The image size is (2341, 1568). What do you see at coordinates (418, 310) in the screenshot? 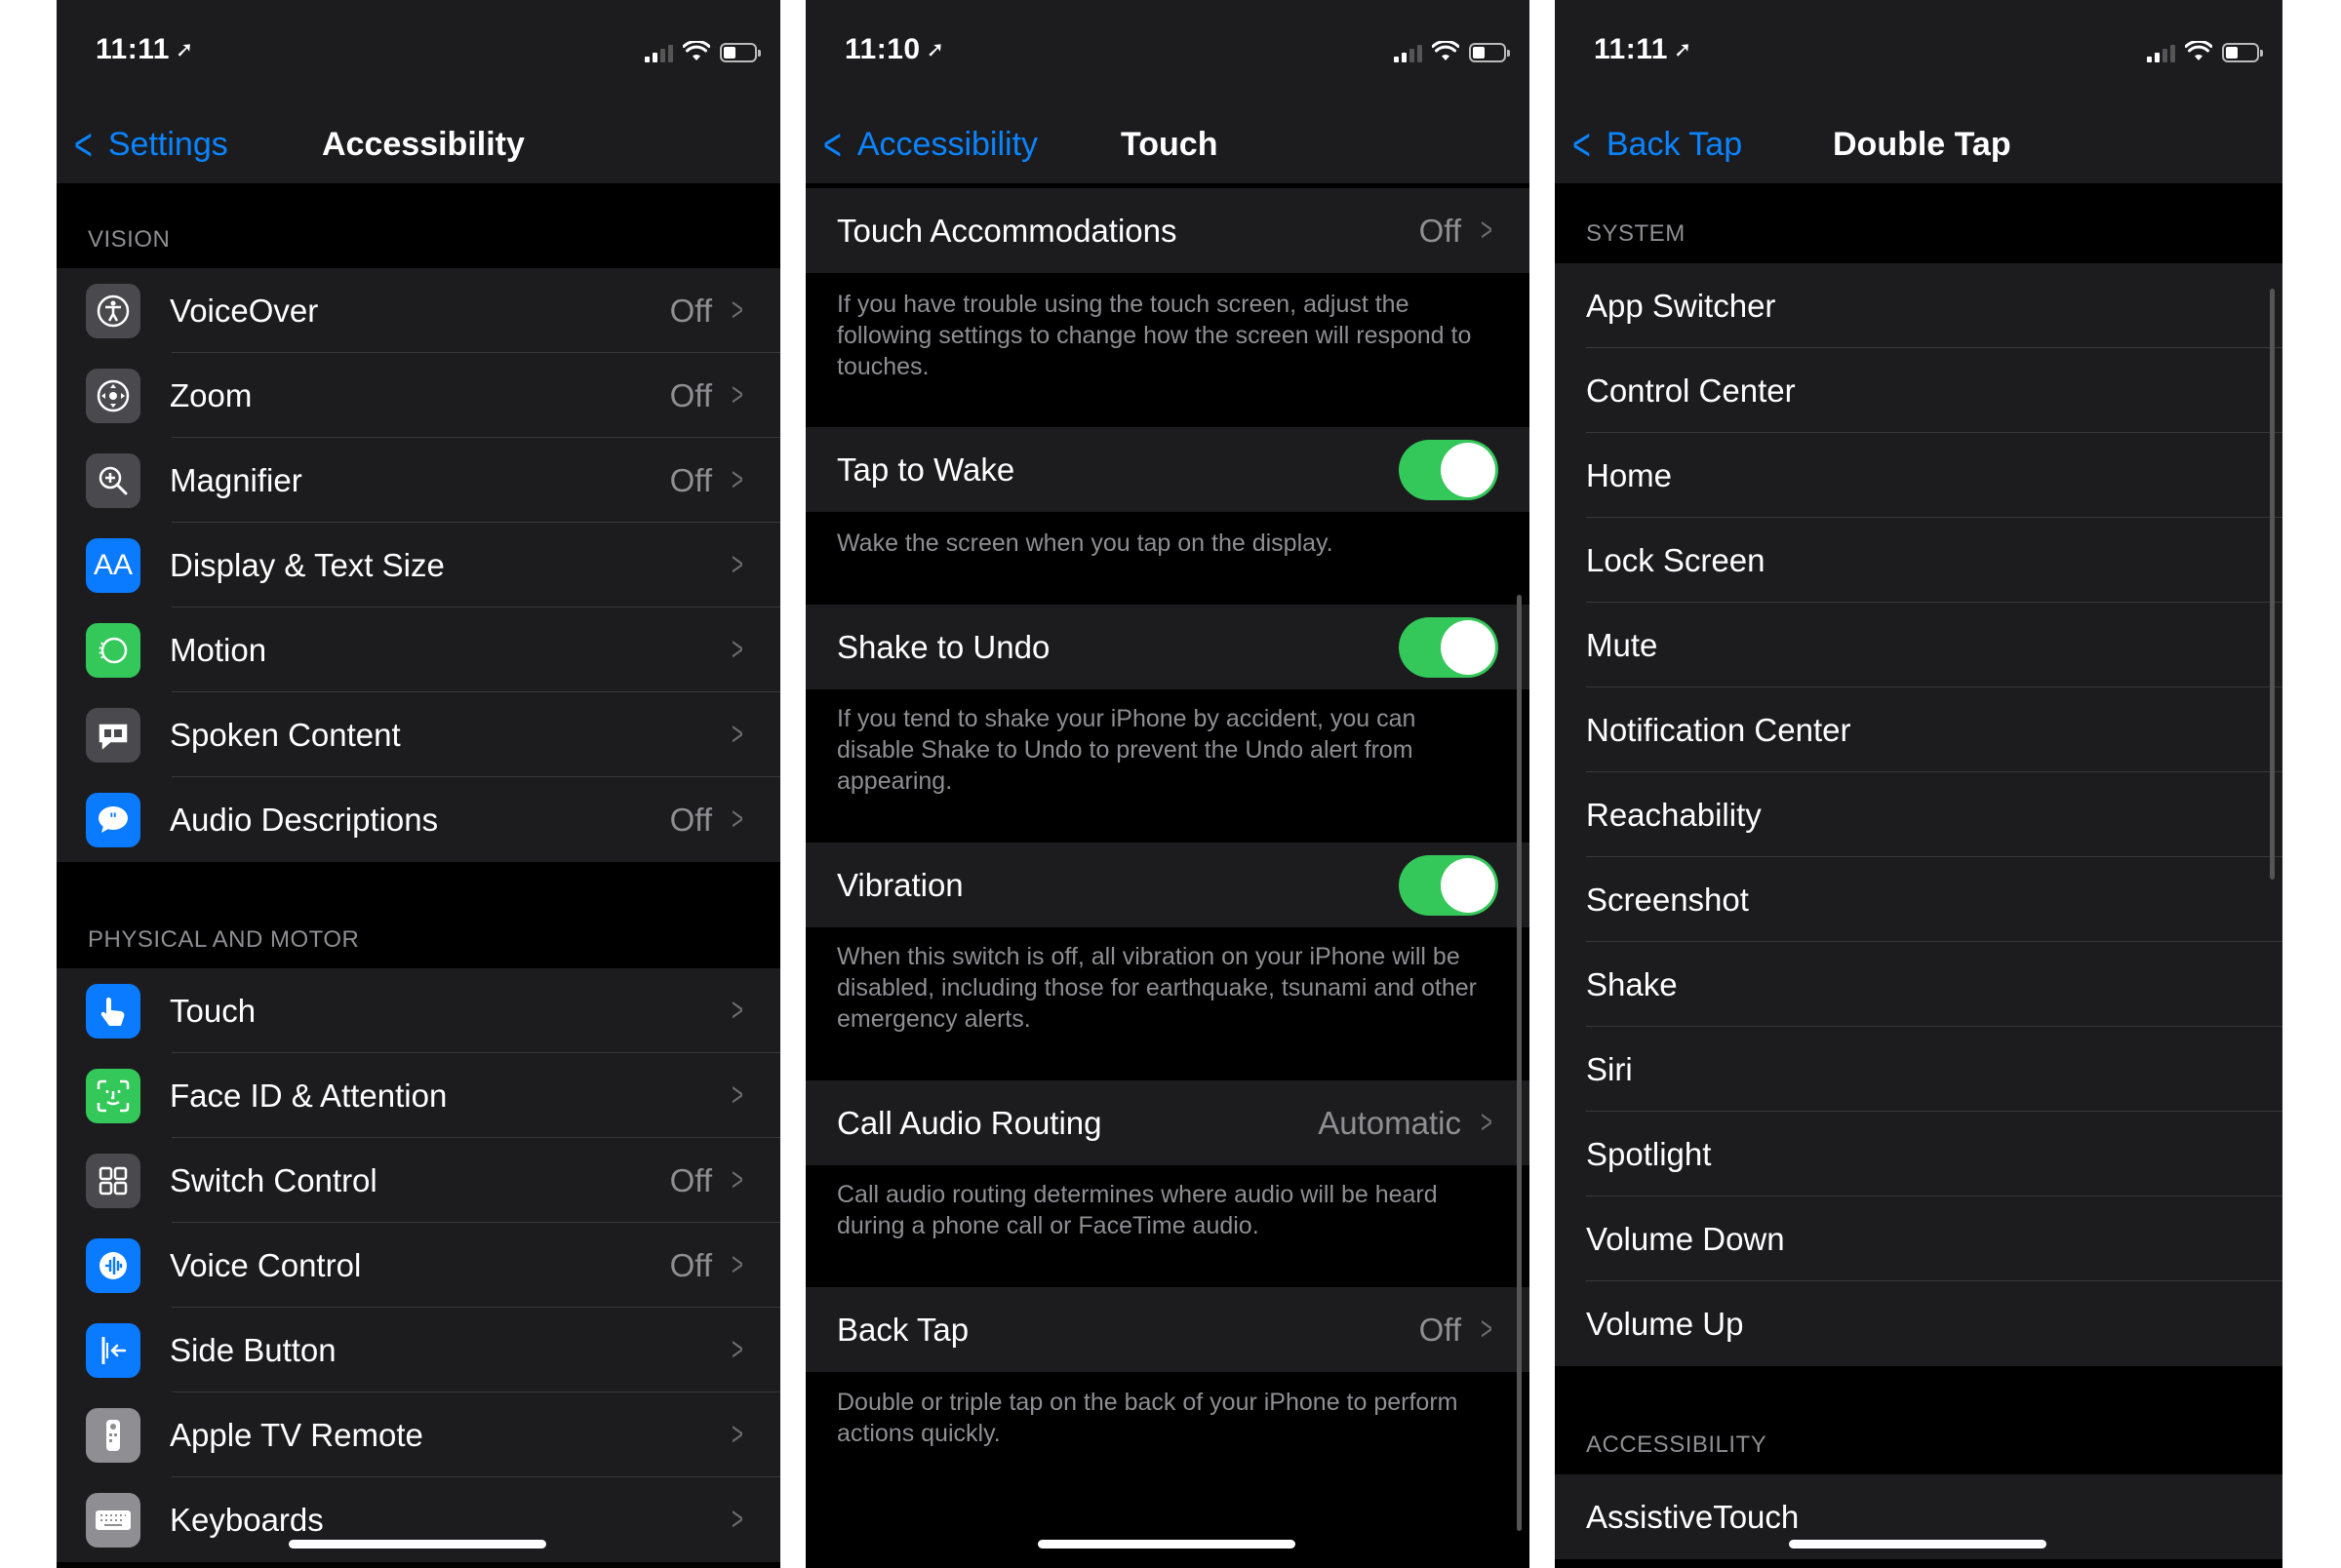
I see `row-voiceover: VoiceOver Off >` at bounding box center [418, 310].